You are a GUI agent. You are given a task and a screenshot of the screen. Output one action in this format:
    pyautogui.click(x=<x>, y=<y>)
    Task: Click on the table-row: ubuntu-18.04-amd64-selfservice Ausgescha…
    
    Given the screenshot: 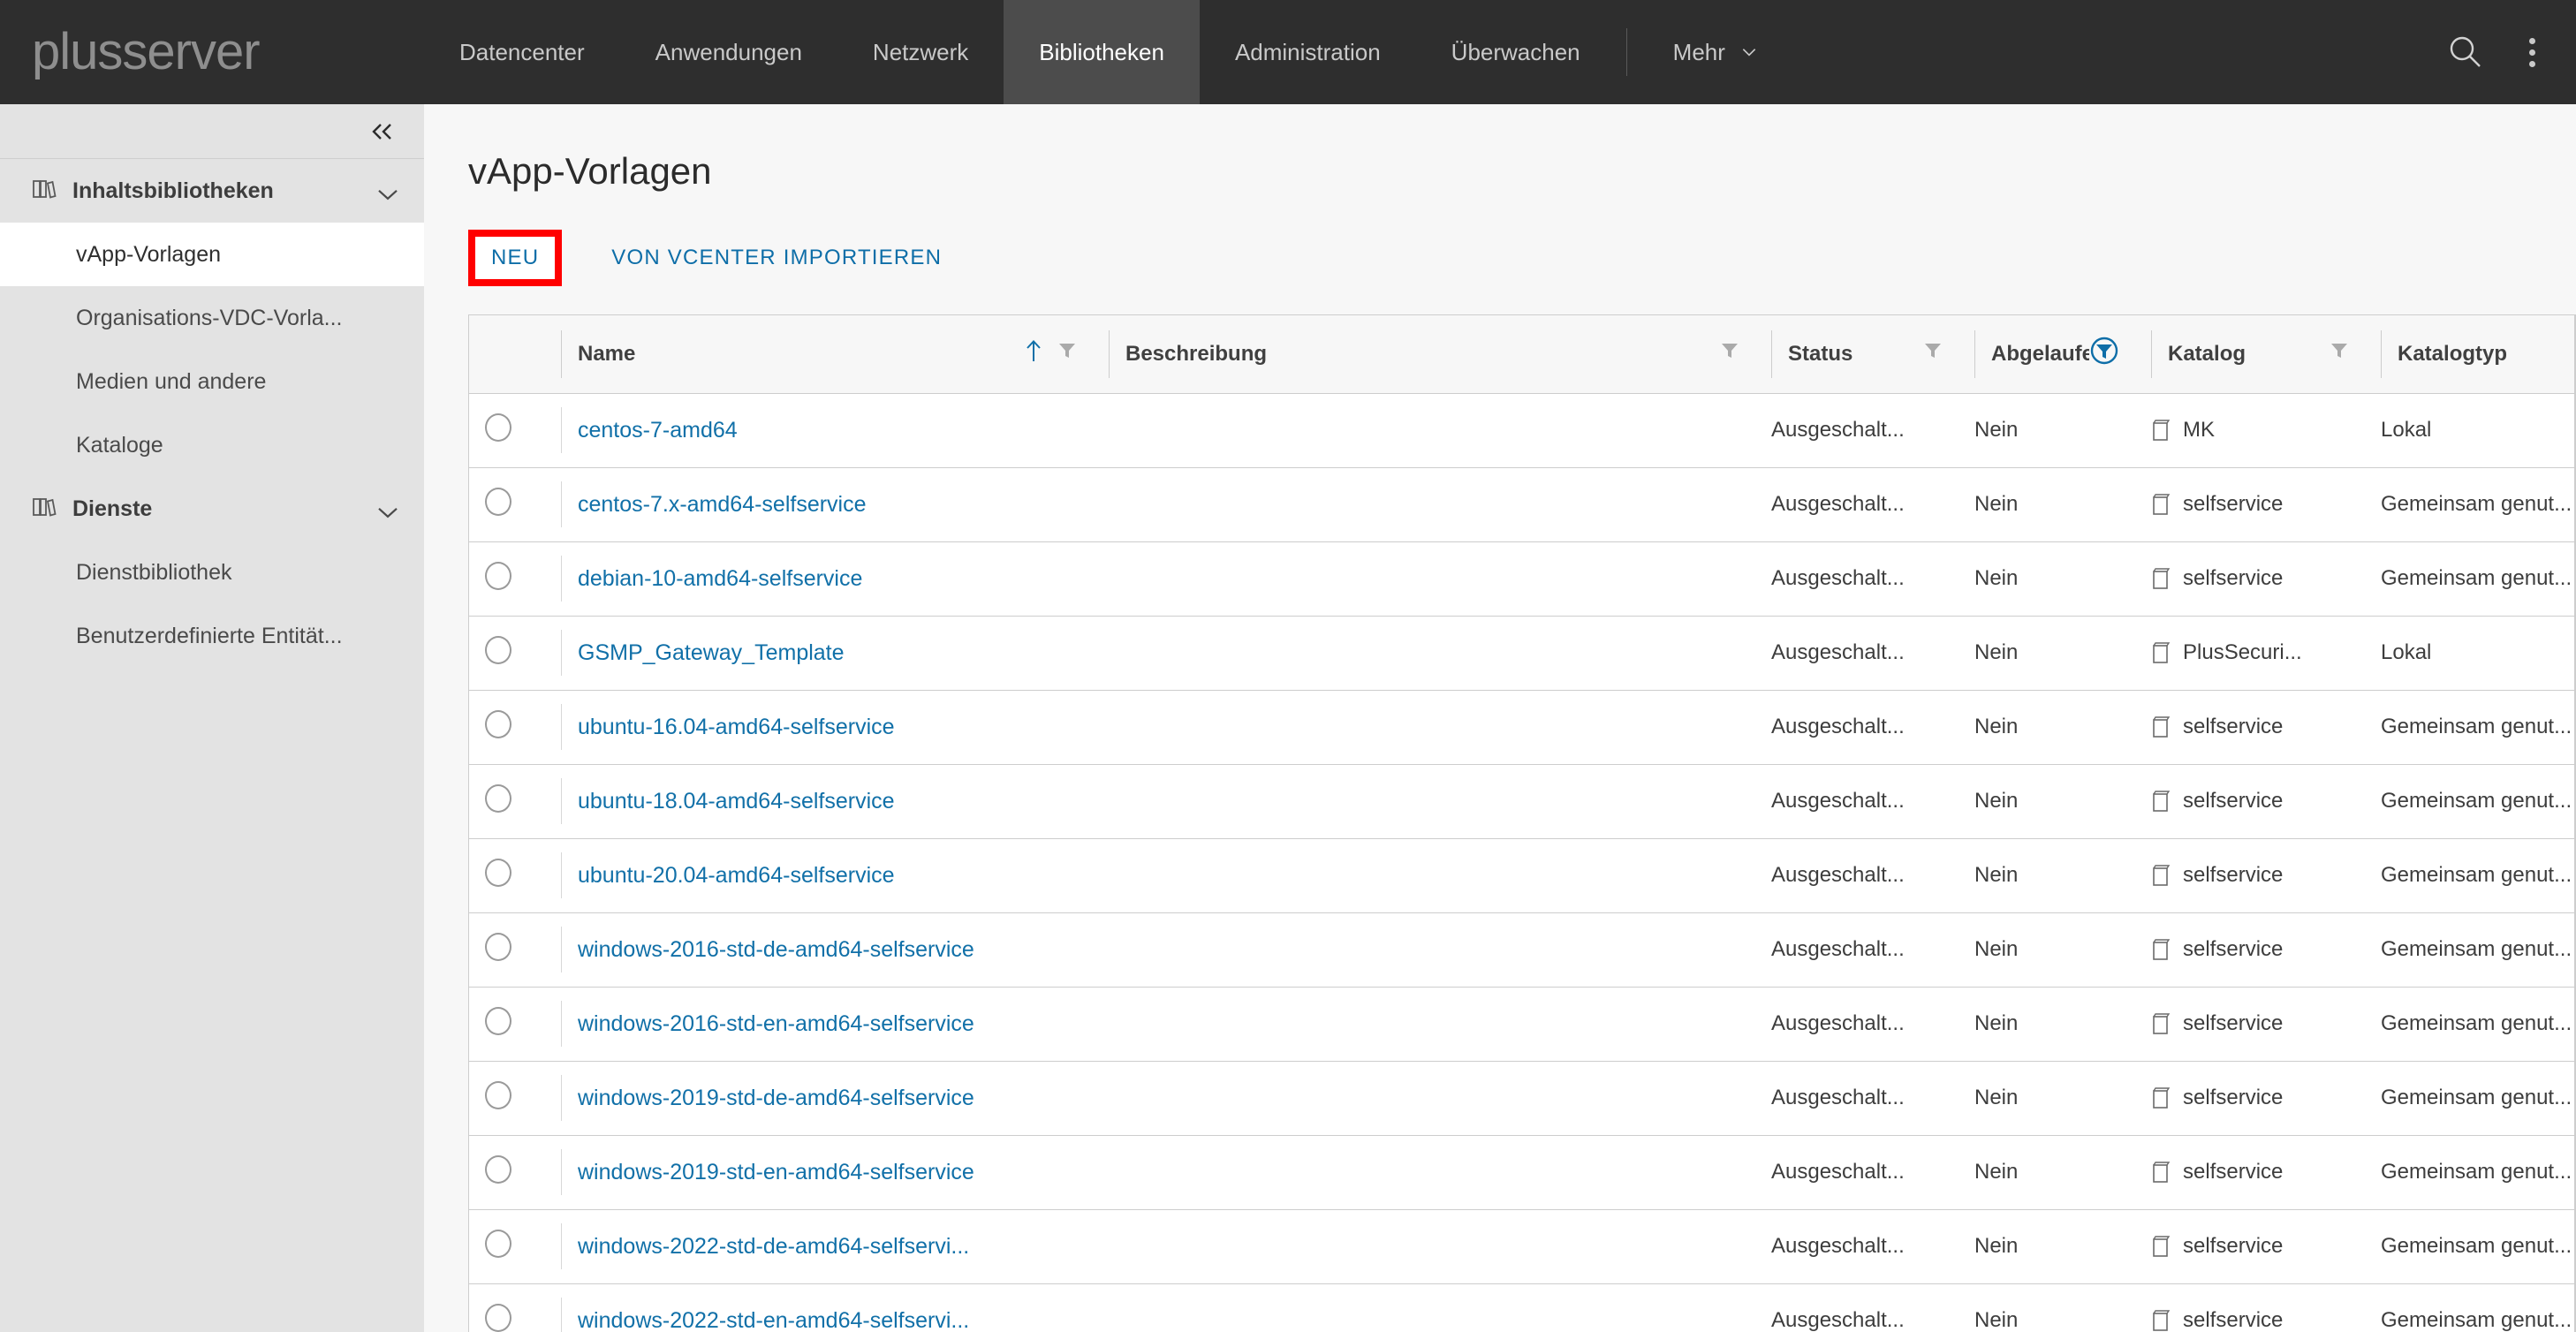 What is the action you would take?
    pyautogui.click(x=1522, y=801)
    